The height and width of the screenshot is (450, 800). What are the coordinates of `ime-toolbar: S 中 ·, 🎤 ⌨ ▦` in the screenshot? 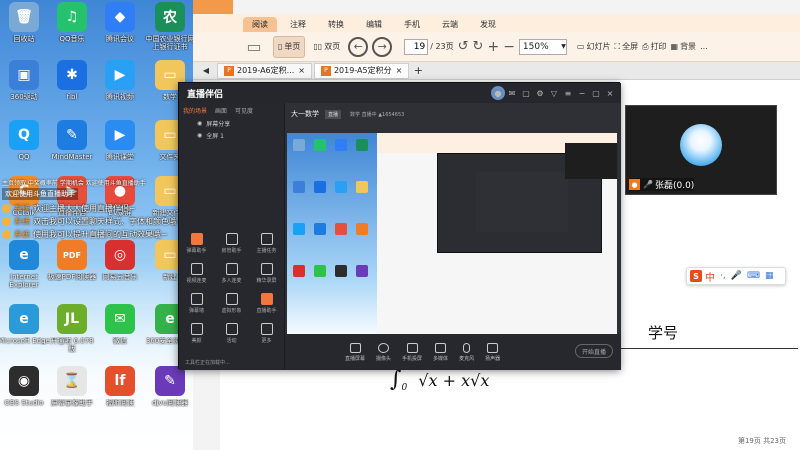 It's located at (736, 276).